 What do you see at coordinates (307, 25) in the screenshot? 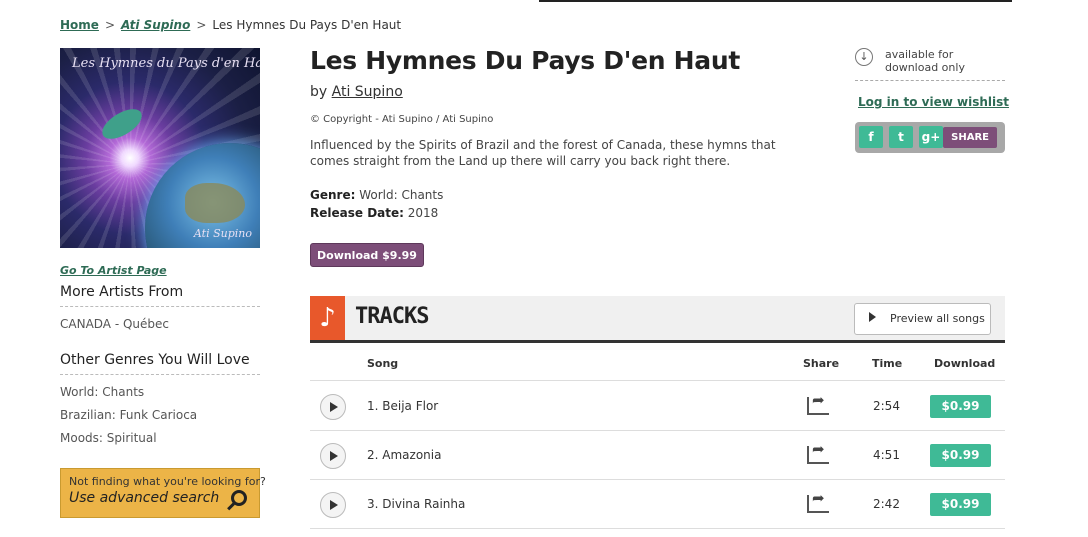
I see `breadcrumb-current: Les Hymnes Du Pays D'en Haut` at bounding box center [307, 25].